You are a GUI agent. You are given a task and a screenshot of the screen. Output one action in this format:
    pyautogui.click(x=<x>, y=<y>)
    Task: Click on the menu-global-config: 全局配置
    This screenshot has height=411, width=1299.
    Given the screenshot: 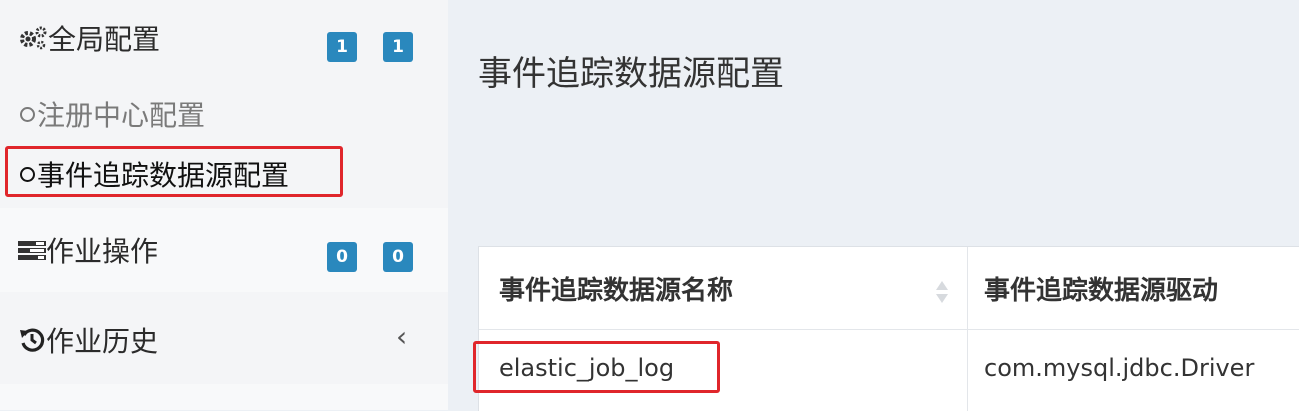 What is the action you would take?
    pyautogui.click(x=224, y=38)
    